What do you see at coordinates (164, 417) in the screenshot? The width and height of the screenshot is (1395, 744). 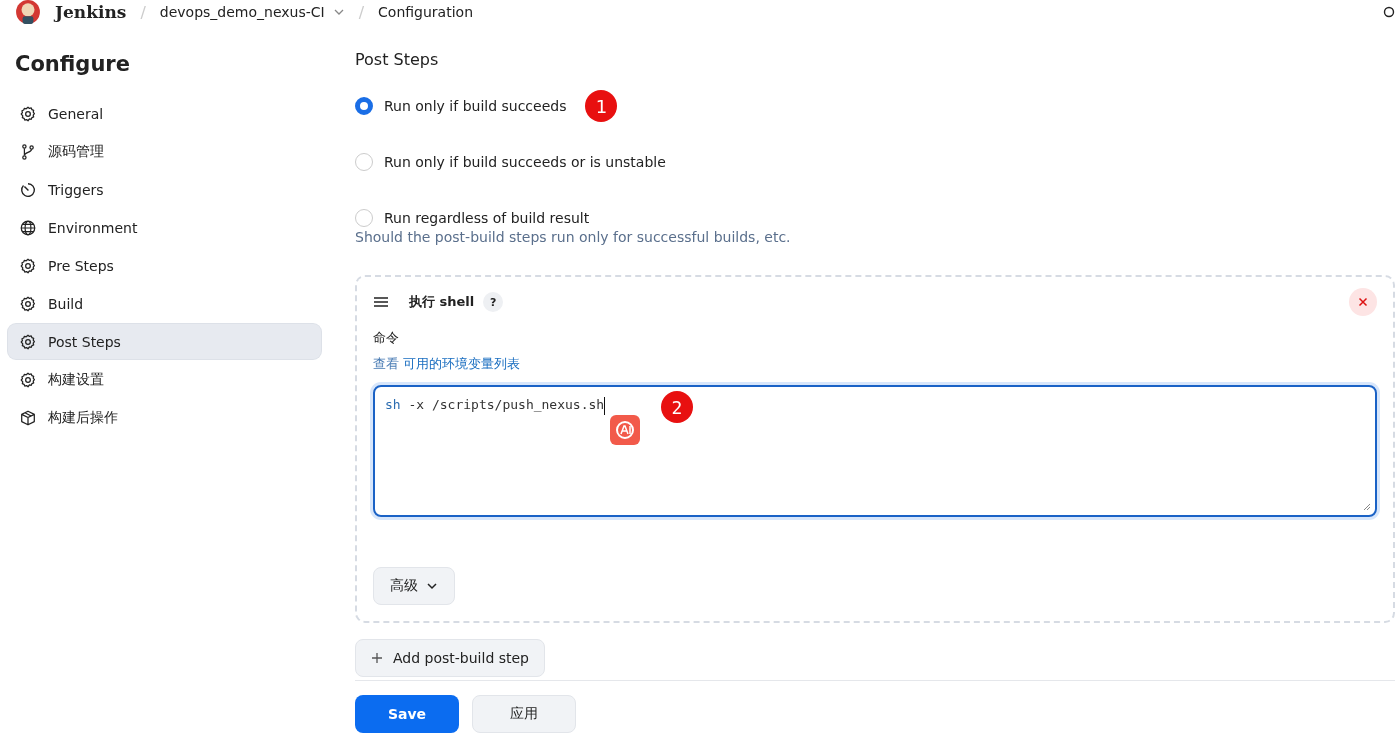 I see `sidebar-item: 构建后操作` at bounding box center [164, 417].